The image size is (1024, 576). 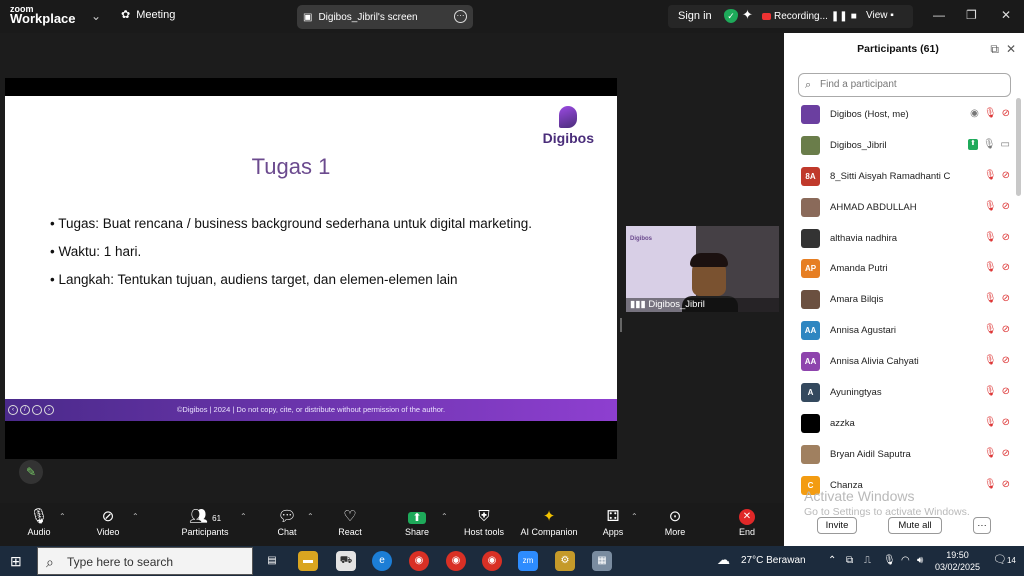 What do you see at coordinates (308, 561) in the screenshot?
I see `file-explorer-icon: ▬` at bounding box center [308, 561].